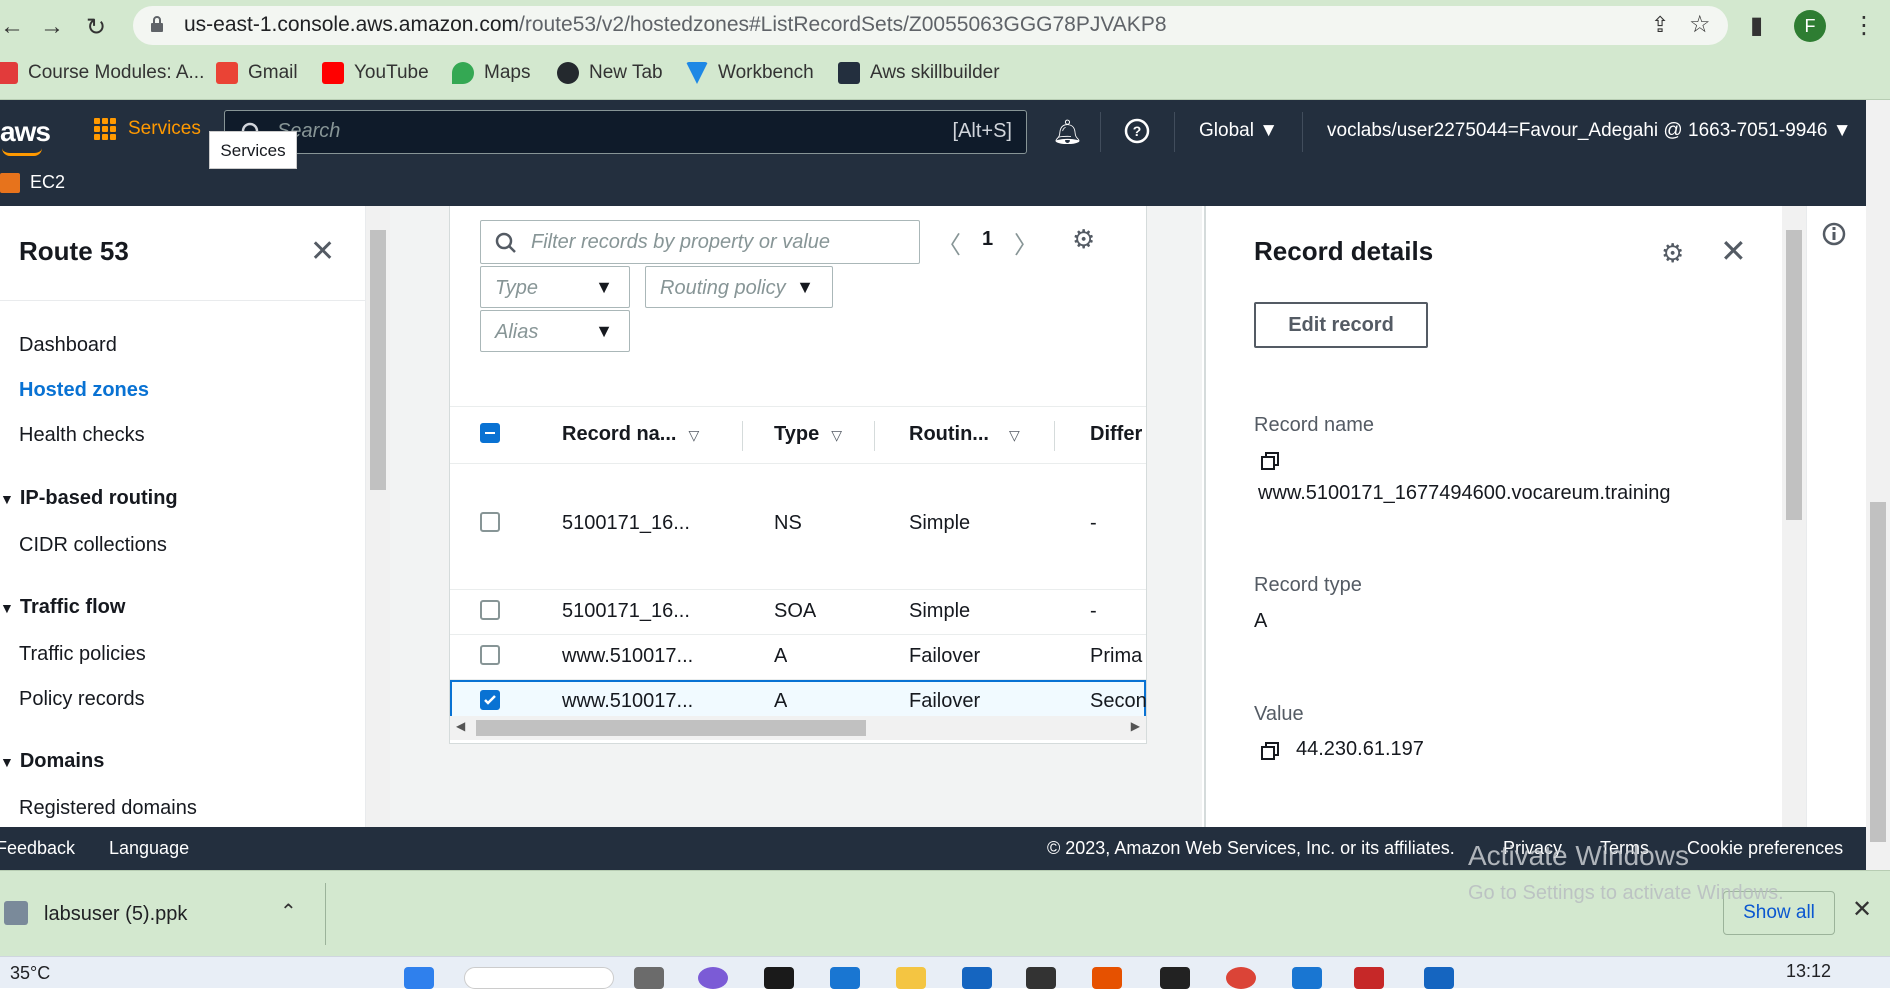 Image resolution: width=1890 pixels, height=989 pixels. Describe the element at coordinates (82, 699) in the screenshot. I see `sidebar-item-policy-records: Policy records` at that location.